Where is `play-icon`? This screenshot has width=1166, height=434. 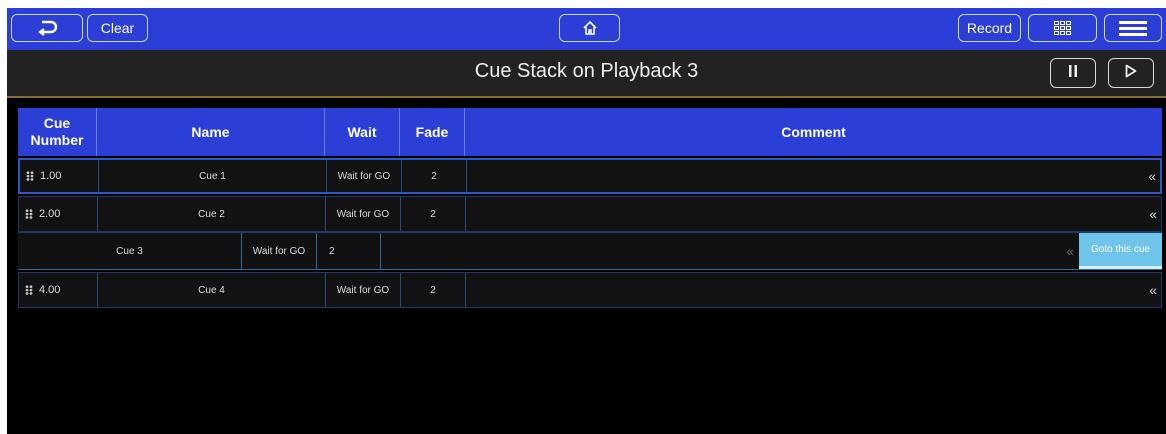
play-icon is located at coordinates (1131, 73).